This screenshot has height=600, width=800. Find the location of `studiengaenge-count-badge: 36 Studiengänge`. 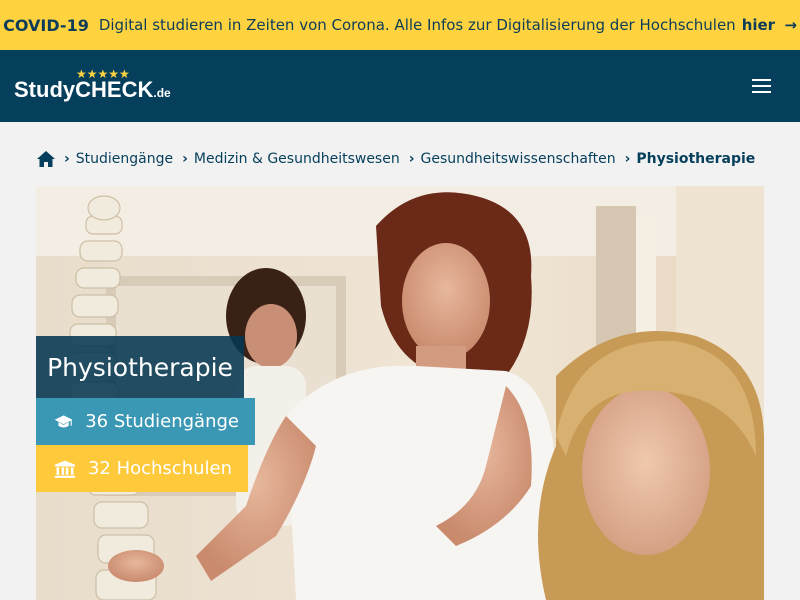

studiengaenge-count-badge: 36 Studiengänge is located at coordinates (145, 421).